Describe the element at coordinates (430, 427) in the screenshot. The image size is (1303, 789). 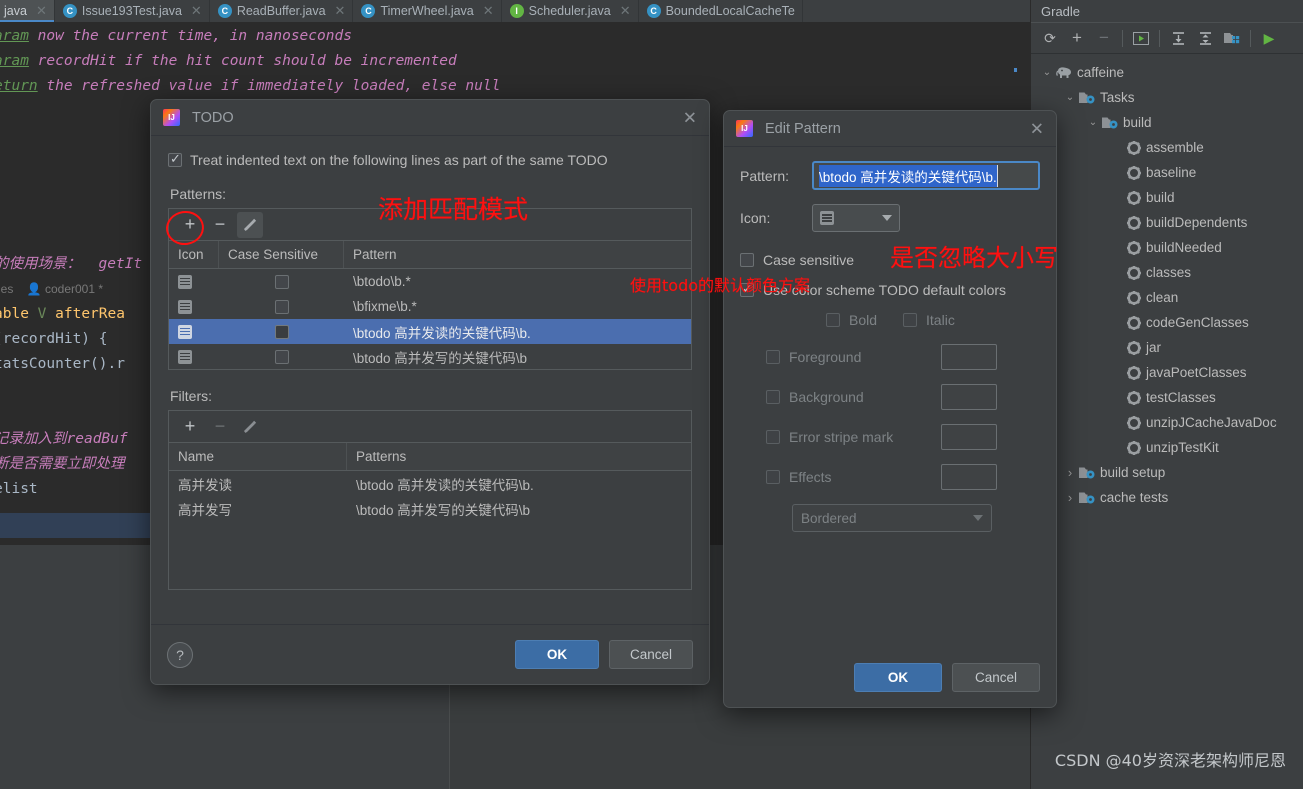
I see `filters-toolbar: + −` at that location.